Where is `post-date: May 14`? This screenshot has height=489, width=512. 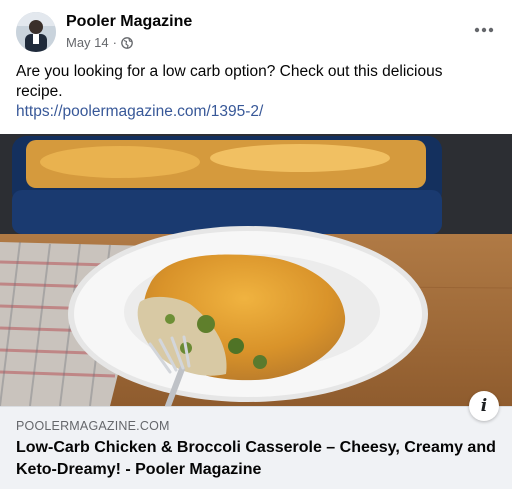 post-date: May 14 is located at coordinates (87, 42).